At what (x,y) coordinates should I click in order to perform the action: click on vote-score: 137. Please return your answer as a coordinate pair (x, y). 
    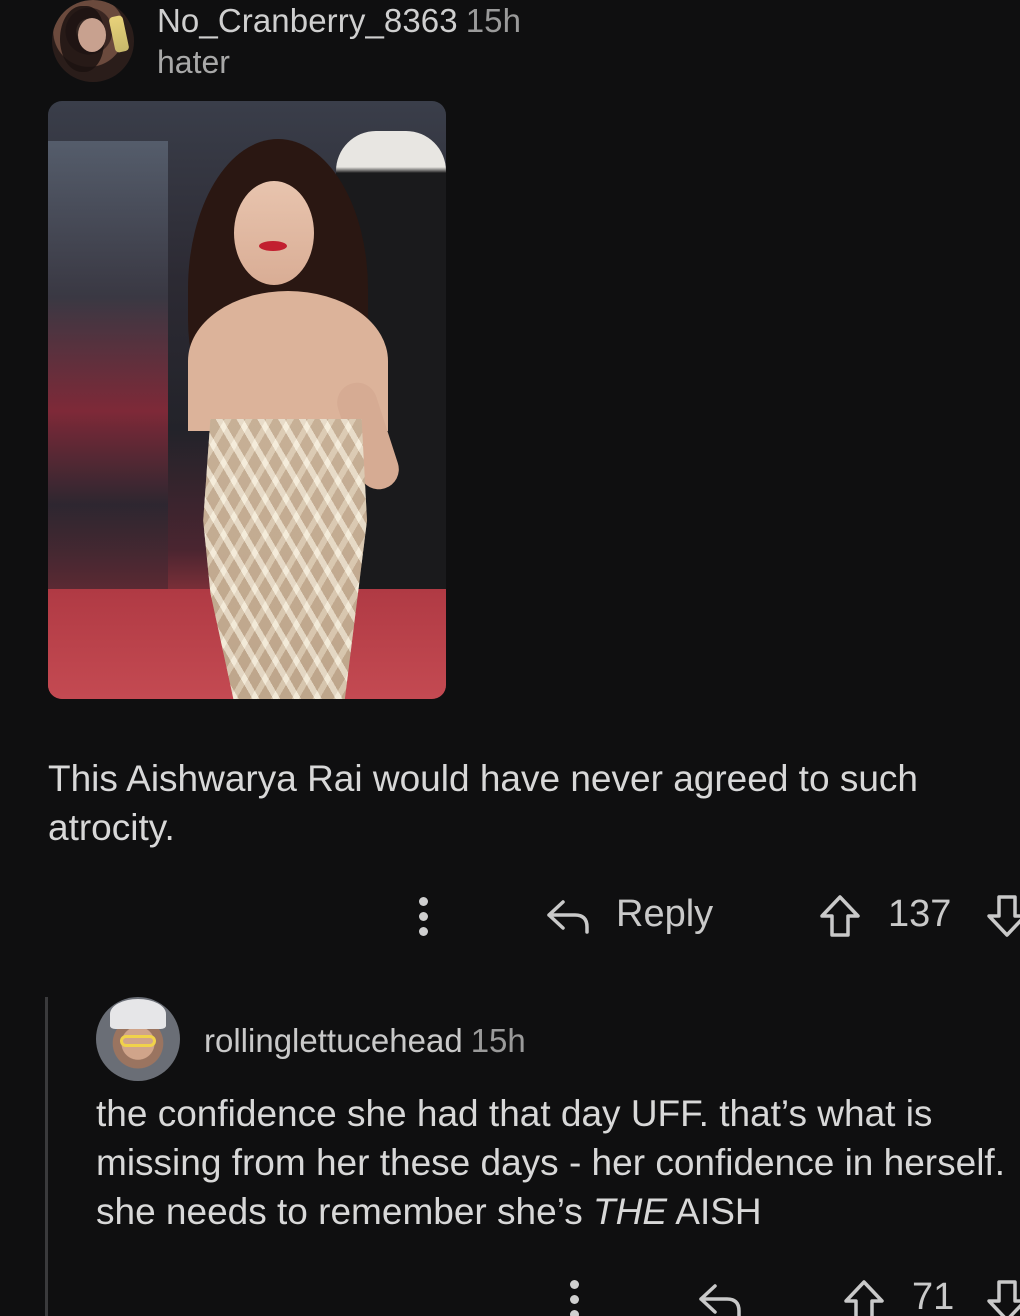
    Looking at the image, I should click on (920, 914).